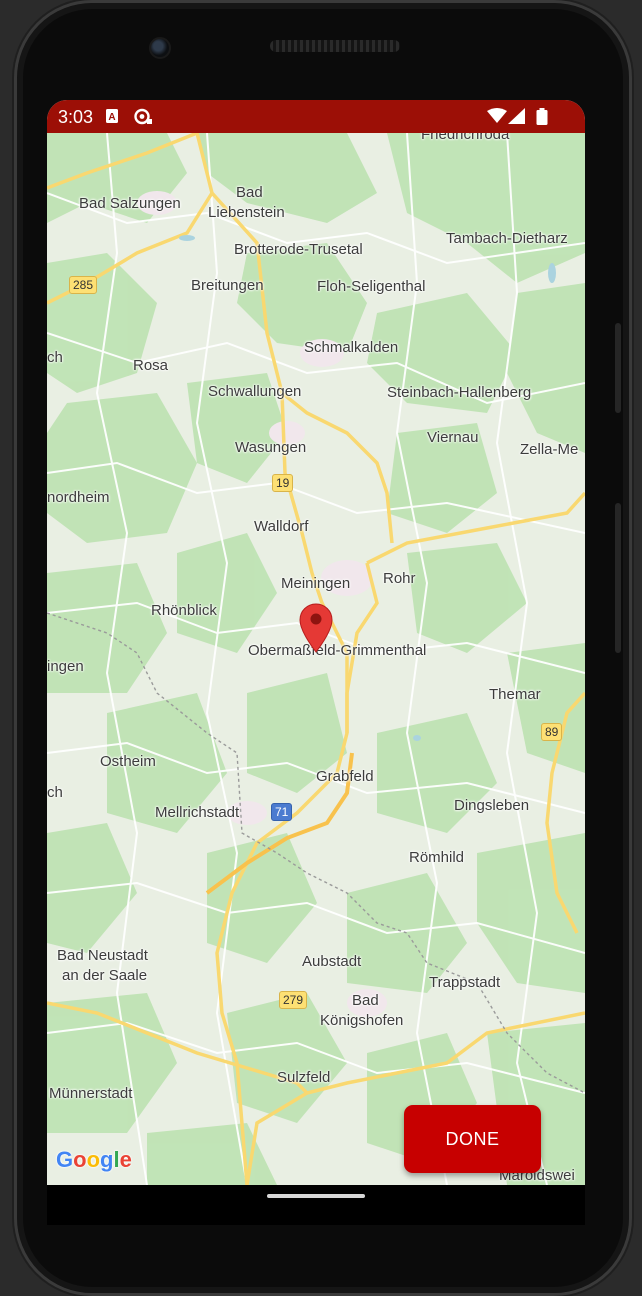  Describe the element at coordinates (316, 583) in the screenshot. I see `place-meiningen: Meiningen` at that location.